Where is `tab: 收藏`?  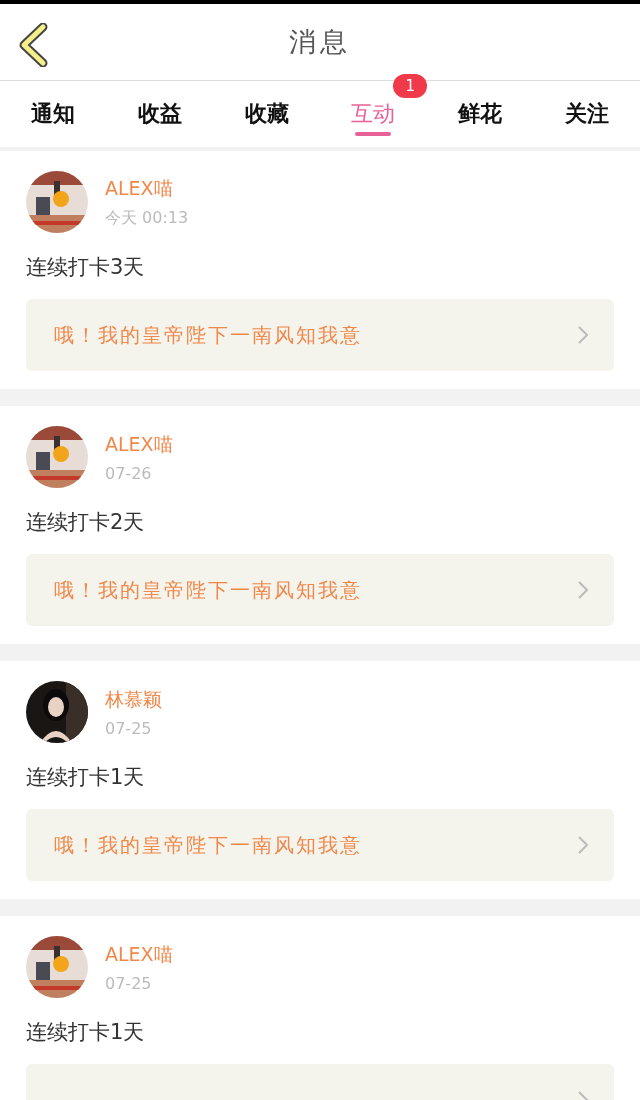
tab: 收藏 is located at coordinates (266, 108).